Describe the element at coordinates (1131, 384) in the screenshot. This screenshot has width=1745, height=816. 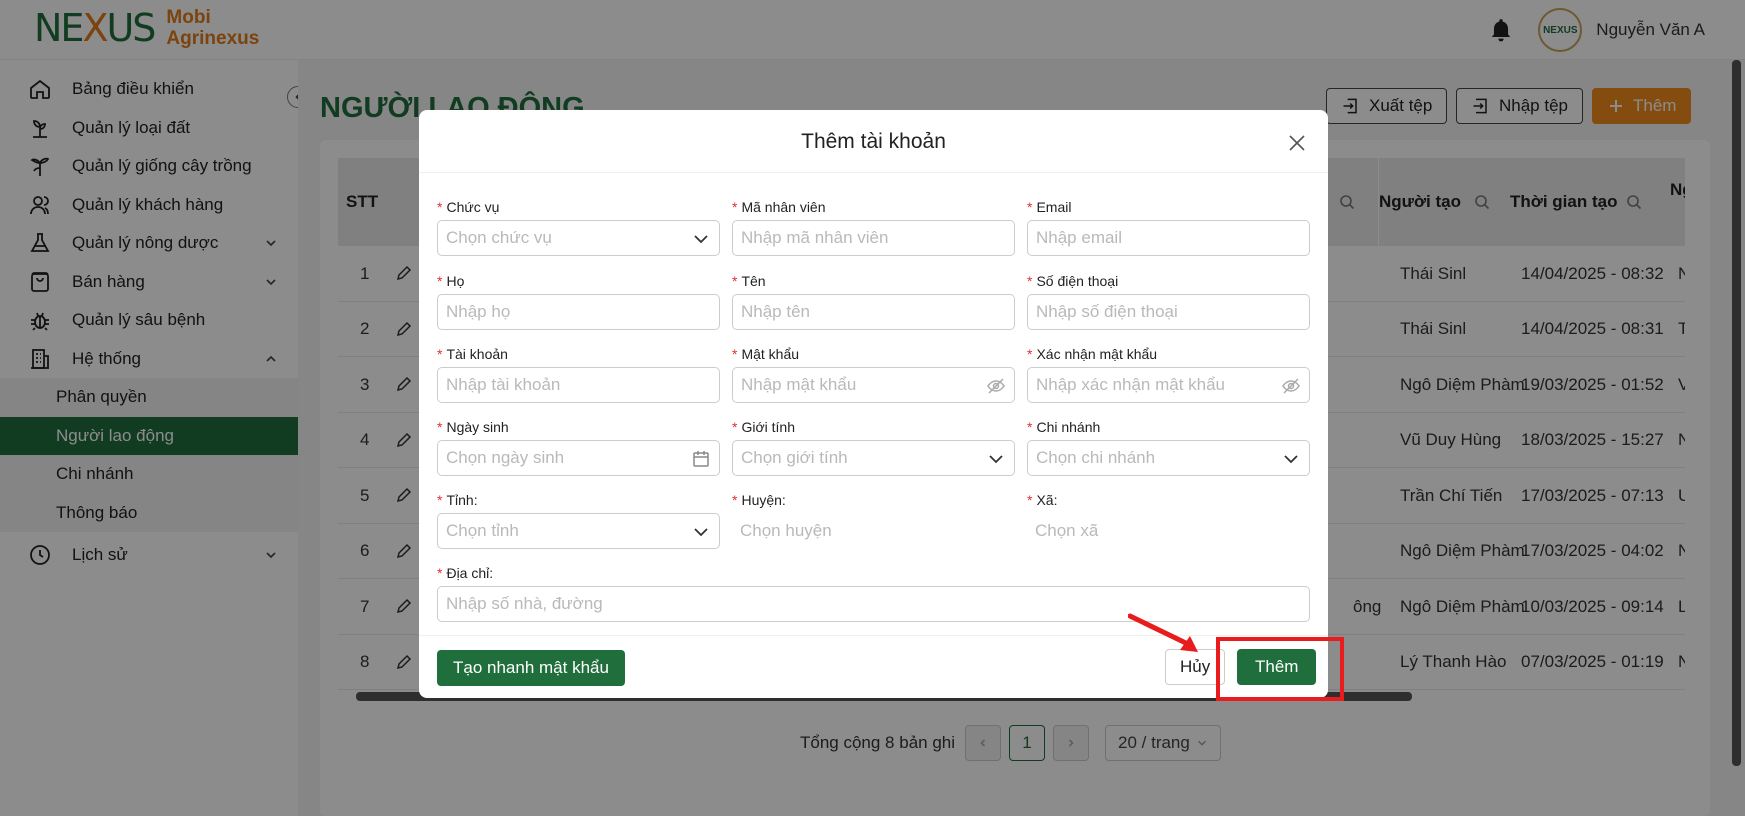
I see `confirm-password-placeholder: Nhập xác nhận mật khẩu` at that location.